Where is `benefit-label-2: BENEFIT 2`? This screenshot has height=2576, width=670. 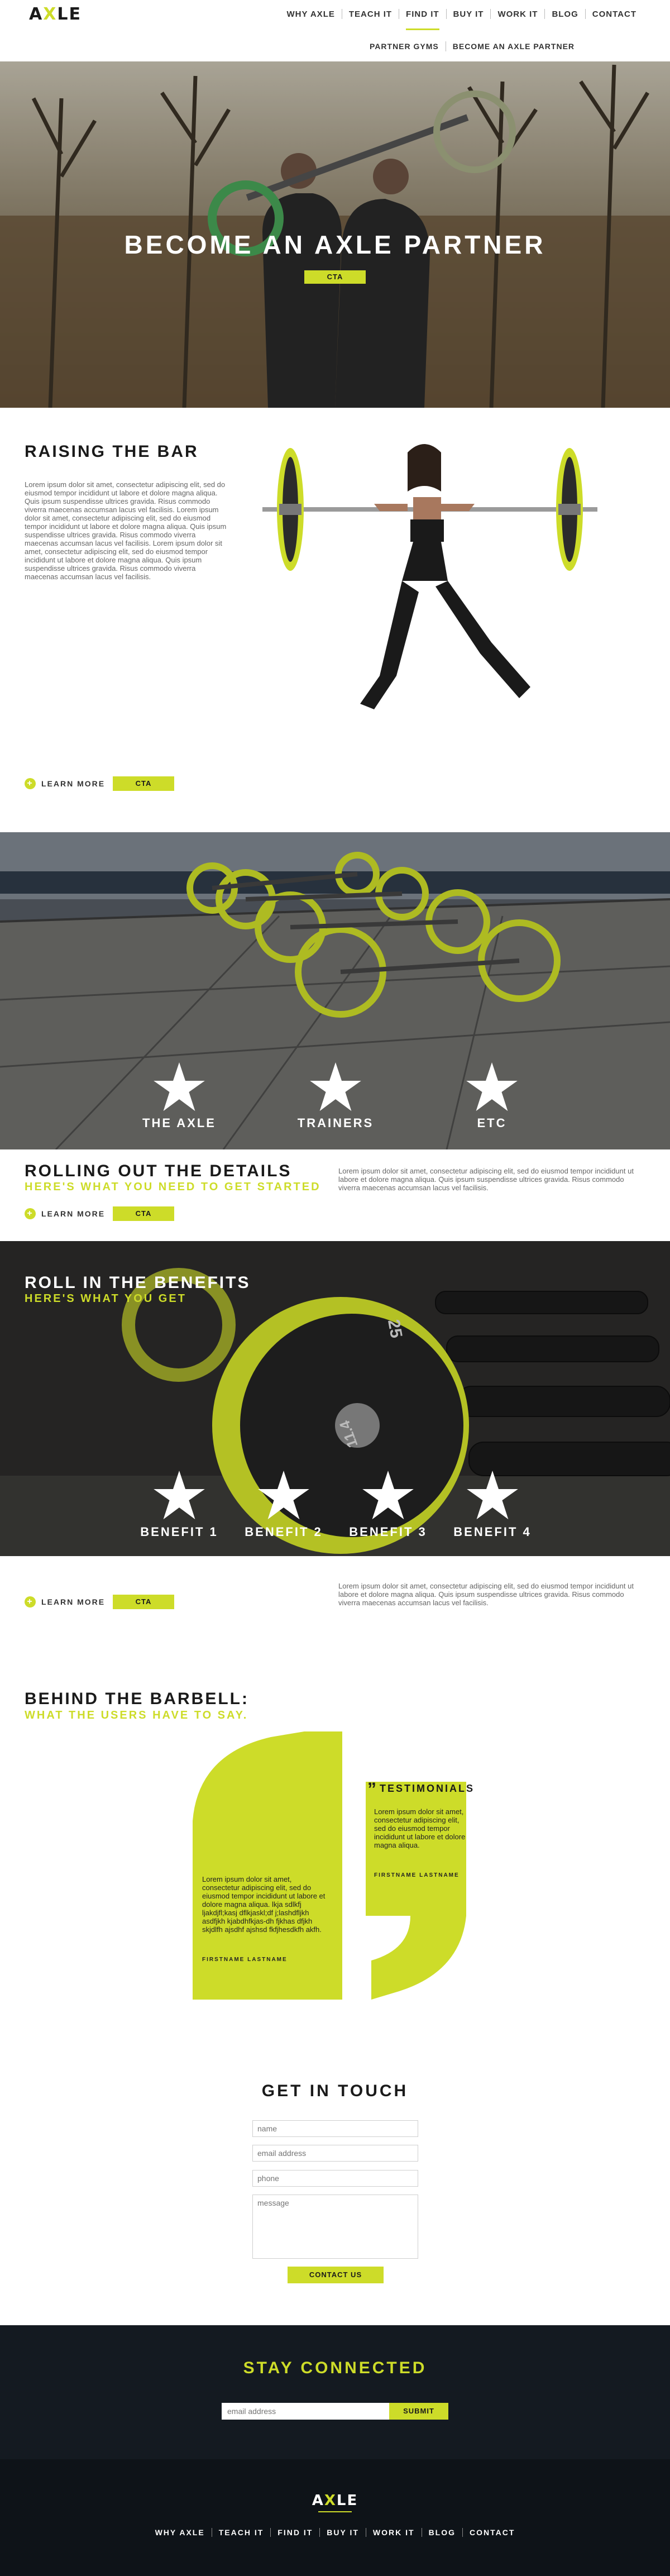
benefit-label-2: BENEFIT 2 is located at coordinates (284, 1532).